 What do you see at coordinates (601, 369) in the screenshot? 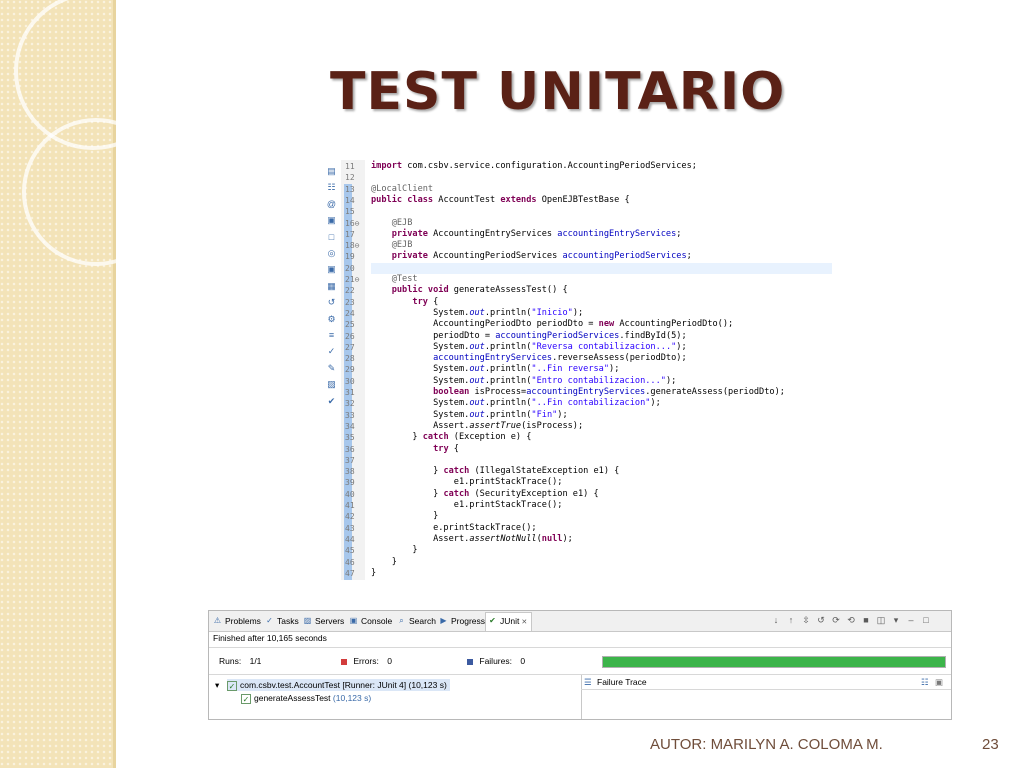
I see `code-line: System.out.println("..Fin reversa");` at bounding box center [601, 369].